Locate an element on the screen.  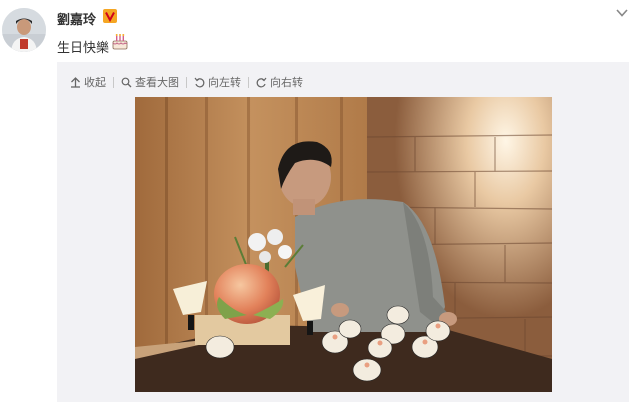
view-large-label: 查看大图 is located at coordinates (157, 82).